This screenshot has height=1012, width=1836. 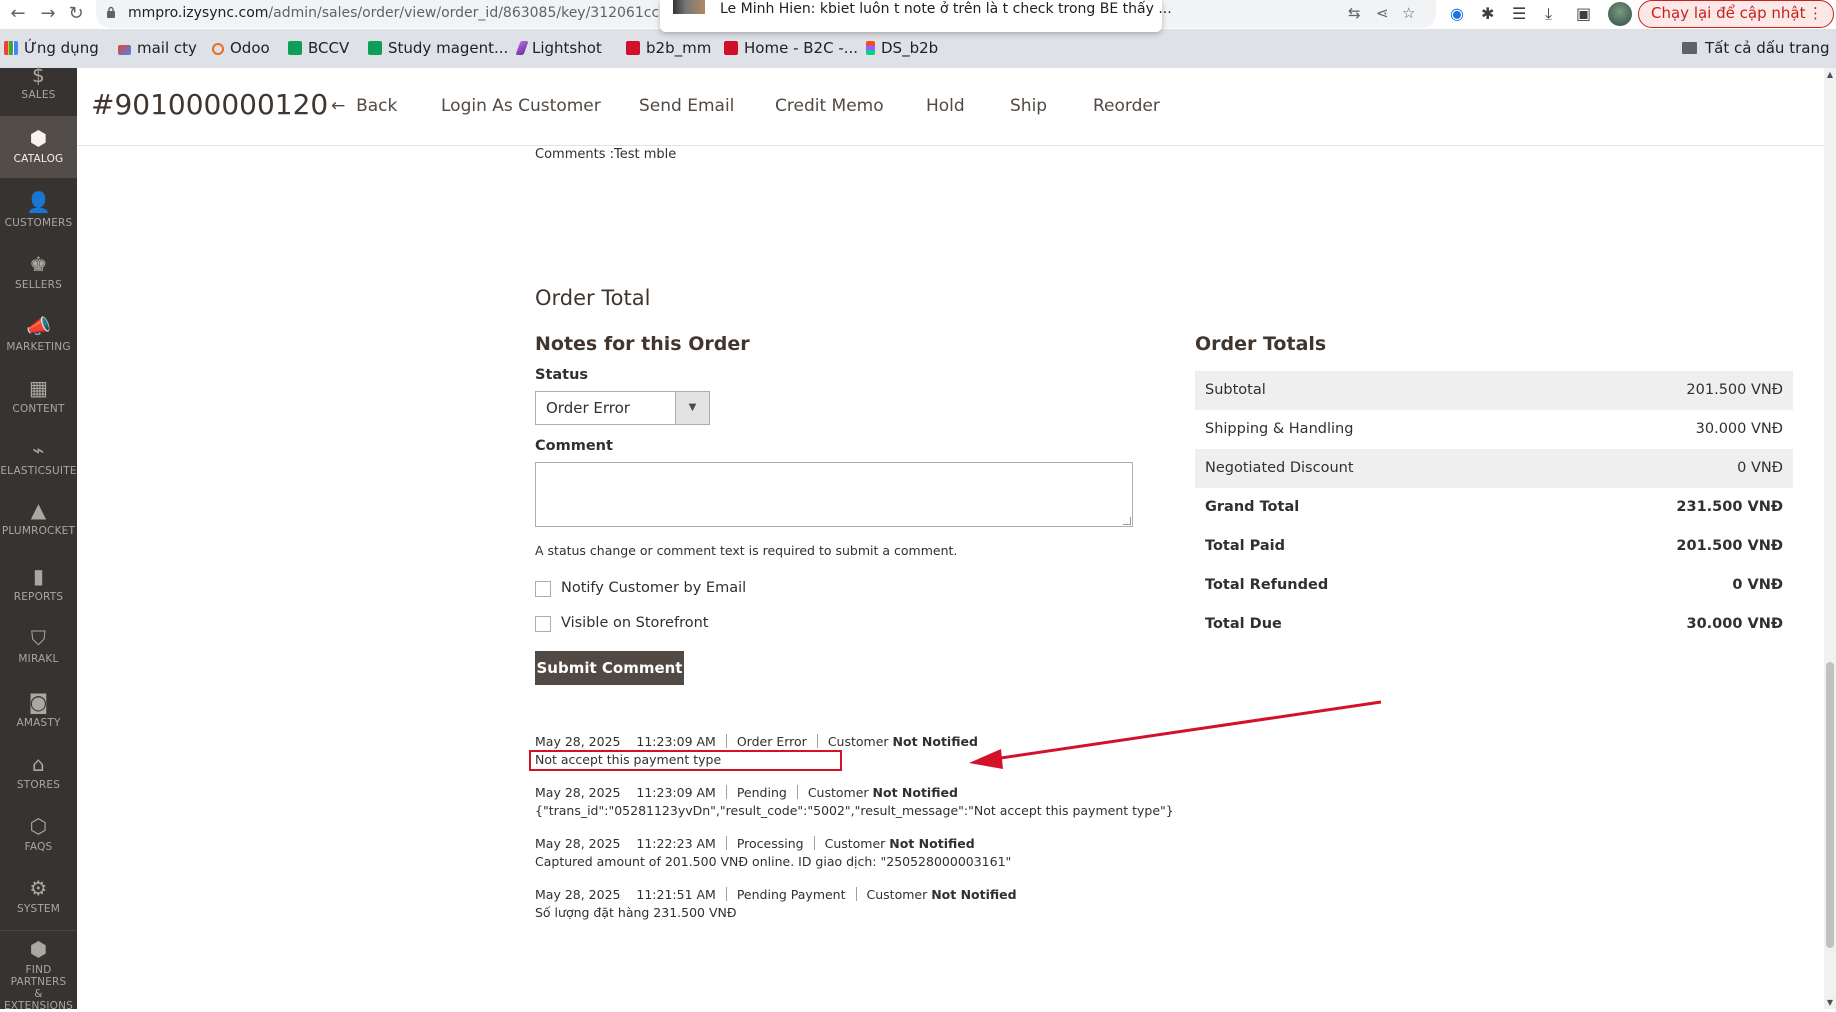 What do you see at coordinates (38, 659) in the screenshot?
I see `sidebar-item-label: MIRAKL` at bounding box center [38, 659].